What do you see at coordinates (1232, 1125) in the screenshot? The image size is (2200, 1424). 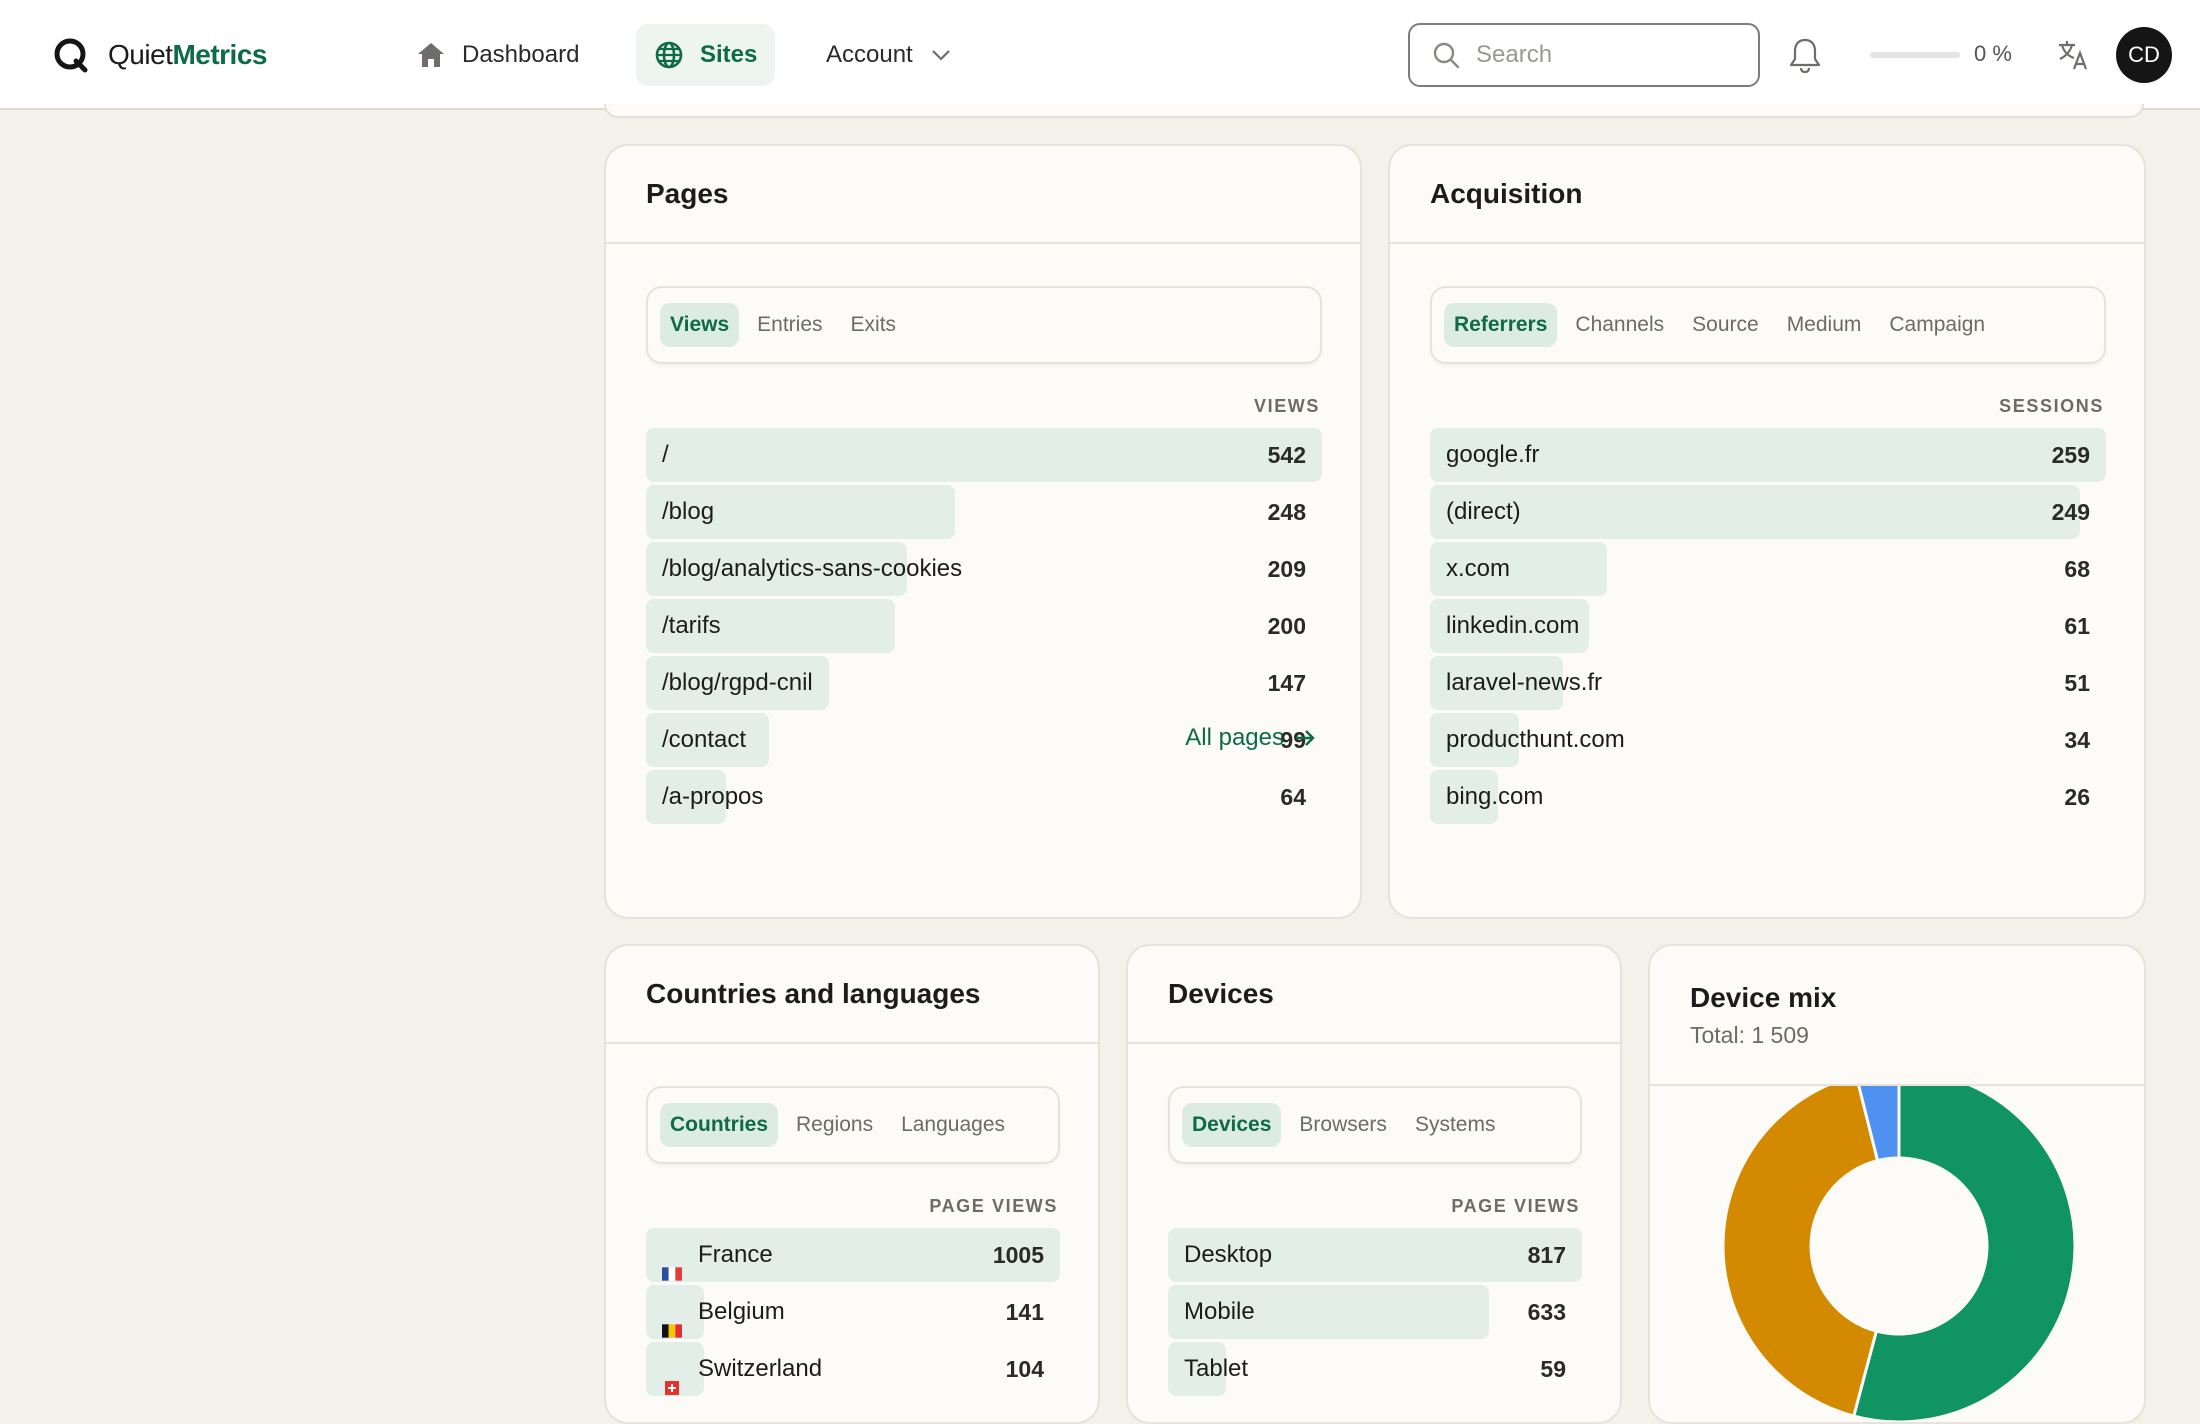 I see `tab-devices: Devices` at bounding box center [1232, 1125].